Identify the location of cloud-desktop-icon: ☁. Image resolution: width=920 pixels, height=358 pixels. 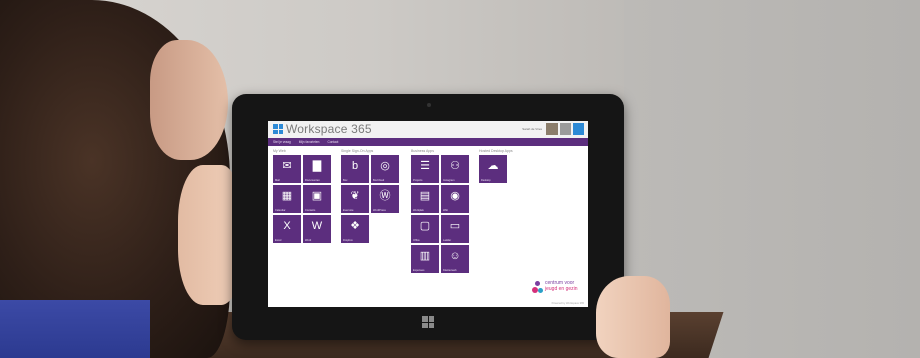
(493, 166).